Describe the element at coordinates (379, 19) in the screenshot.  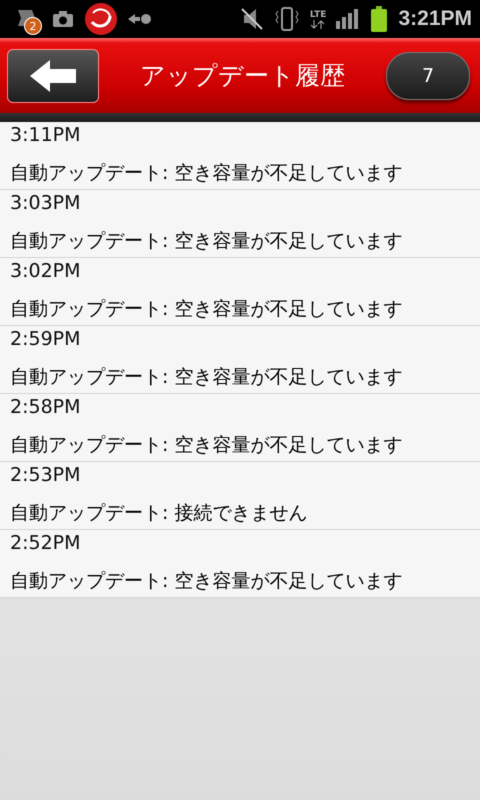
I see `battery-icon` at that location.